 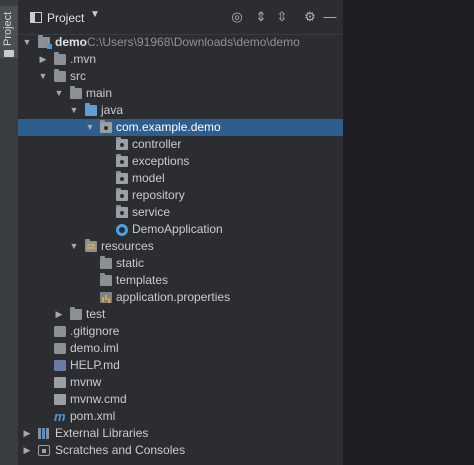 What do you see at coordinates (180, 212) in the screenshot?
I see `tree-node-service: service` at bounding box center [180, 212].